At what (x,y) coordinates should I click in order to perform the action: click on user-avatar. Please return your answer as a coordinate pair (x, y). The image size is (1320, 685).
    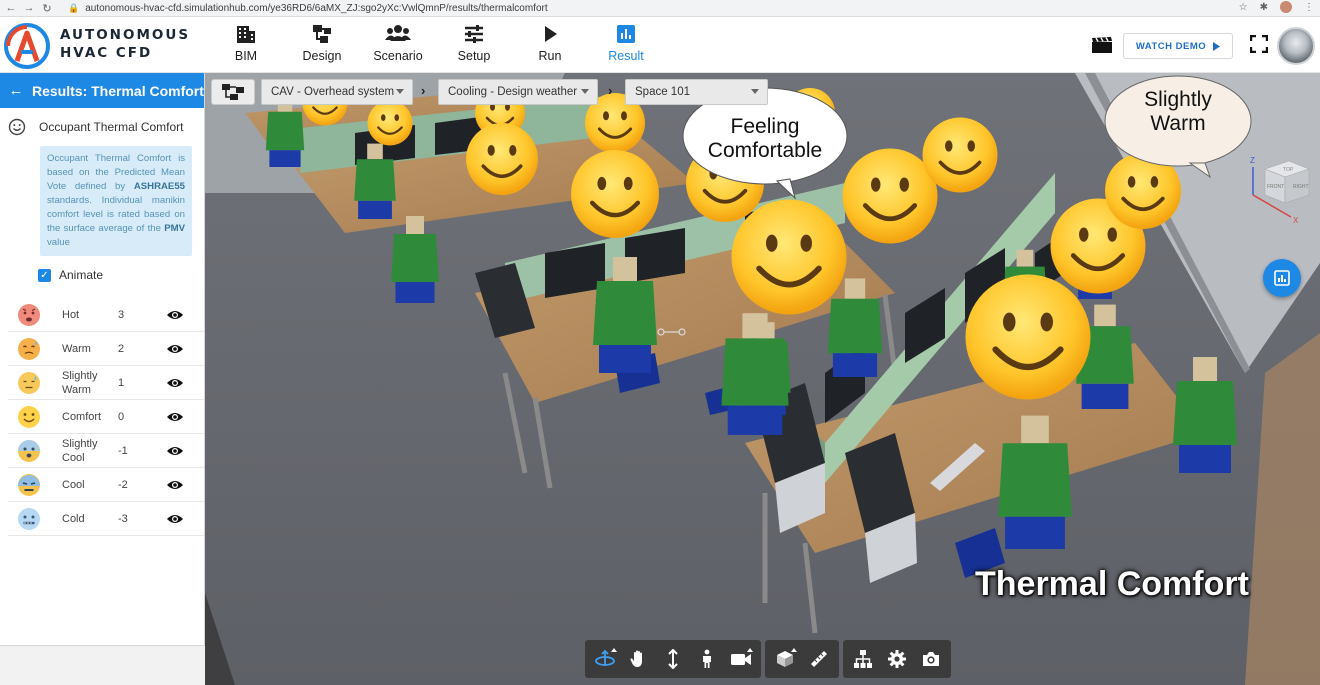
    Looking at the image, I should click on (1296, 46).